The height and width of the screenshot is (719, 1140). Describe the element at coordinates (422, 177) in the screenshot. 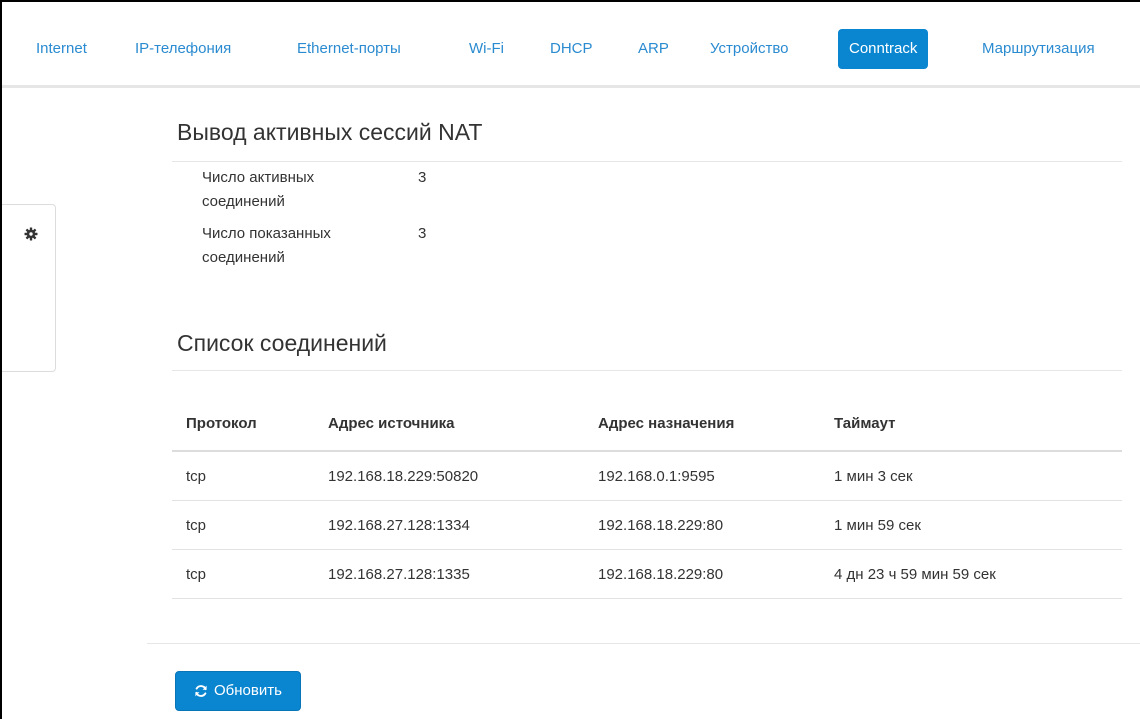

I see `active-connections-value: 3` at that location.